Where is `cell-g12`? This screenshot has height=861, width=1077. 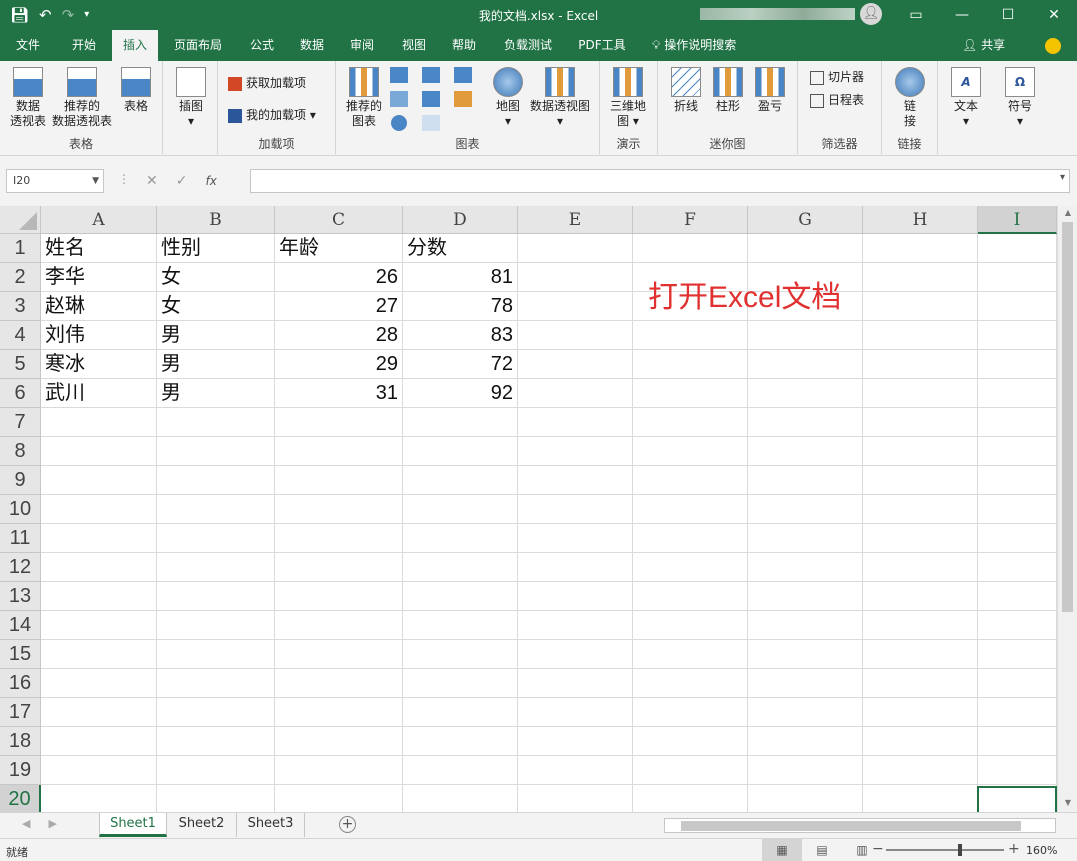
cell-g12 is located at coordinates (805, 567).